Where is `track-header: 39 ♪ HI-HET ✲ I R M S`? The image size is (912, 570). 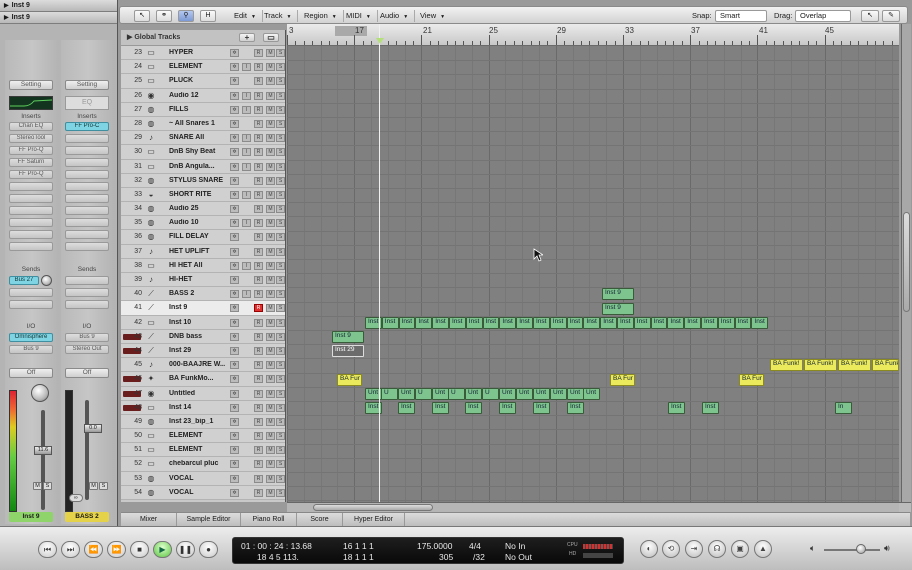 track-header: 39 ♪ HI-HET ✲ I R M S is located at coordinates (203, 280).